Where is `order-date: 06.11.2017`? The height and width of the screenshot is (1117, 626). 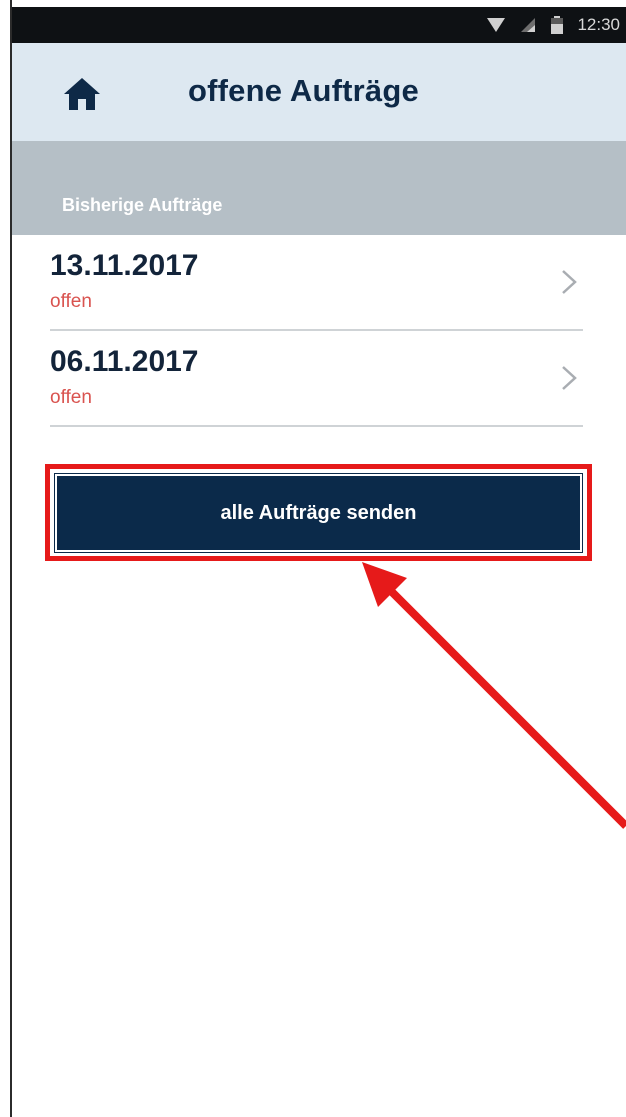 order-date: 06.11.2017 is located at coordinates (124, 361).